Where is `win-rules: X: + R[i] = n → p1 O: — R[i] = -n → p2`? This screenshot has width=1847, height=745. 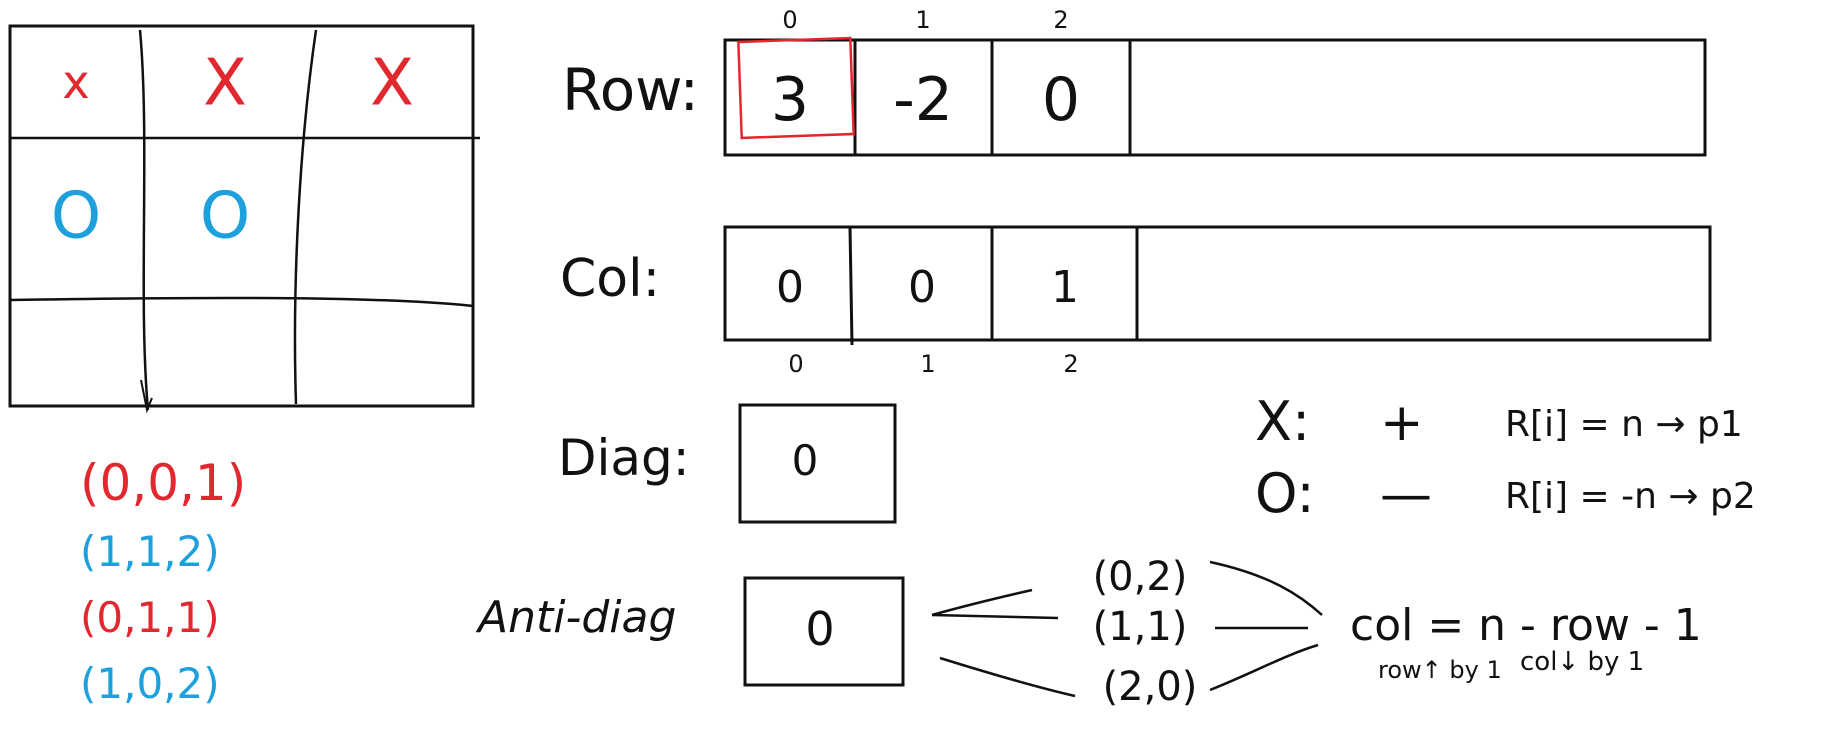
win-rules: X: + R[i] = n → p1 O: — R[i] = -n → p2 is located at coordinates (1505, 457).